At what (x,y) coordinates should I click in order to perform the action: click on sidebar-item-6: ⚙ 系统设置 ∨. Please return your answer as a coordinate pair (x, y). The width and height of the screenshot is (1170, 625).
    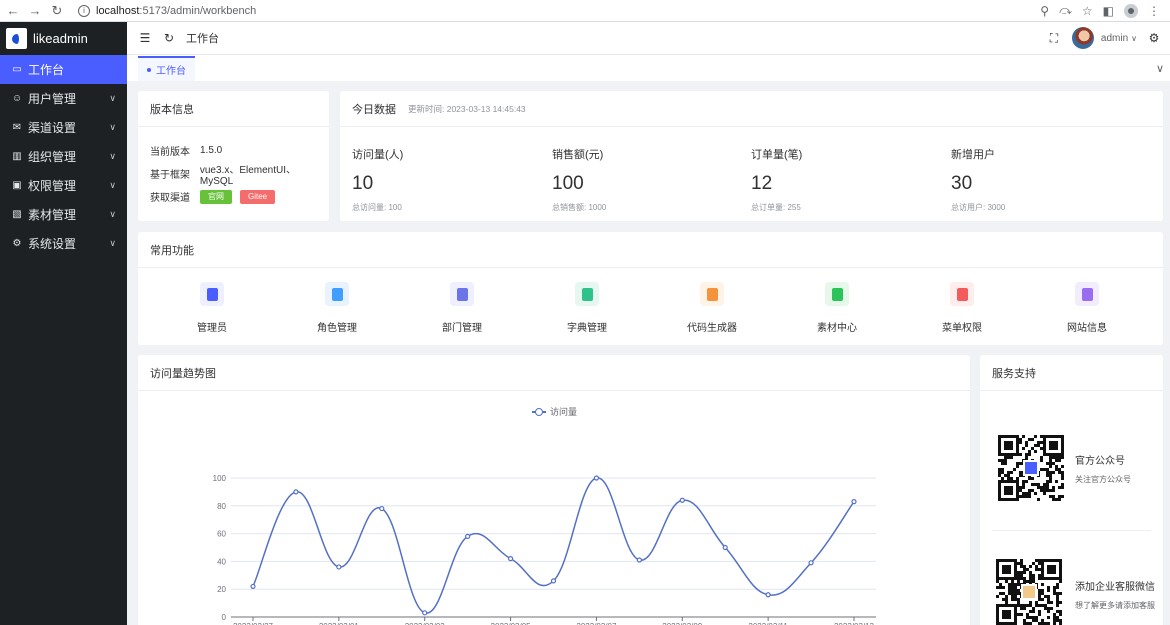
    Looking at the image, I should click on (63, 243).